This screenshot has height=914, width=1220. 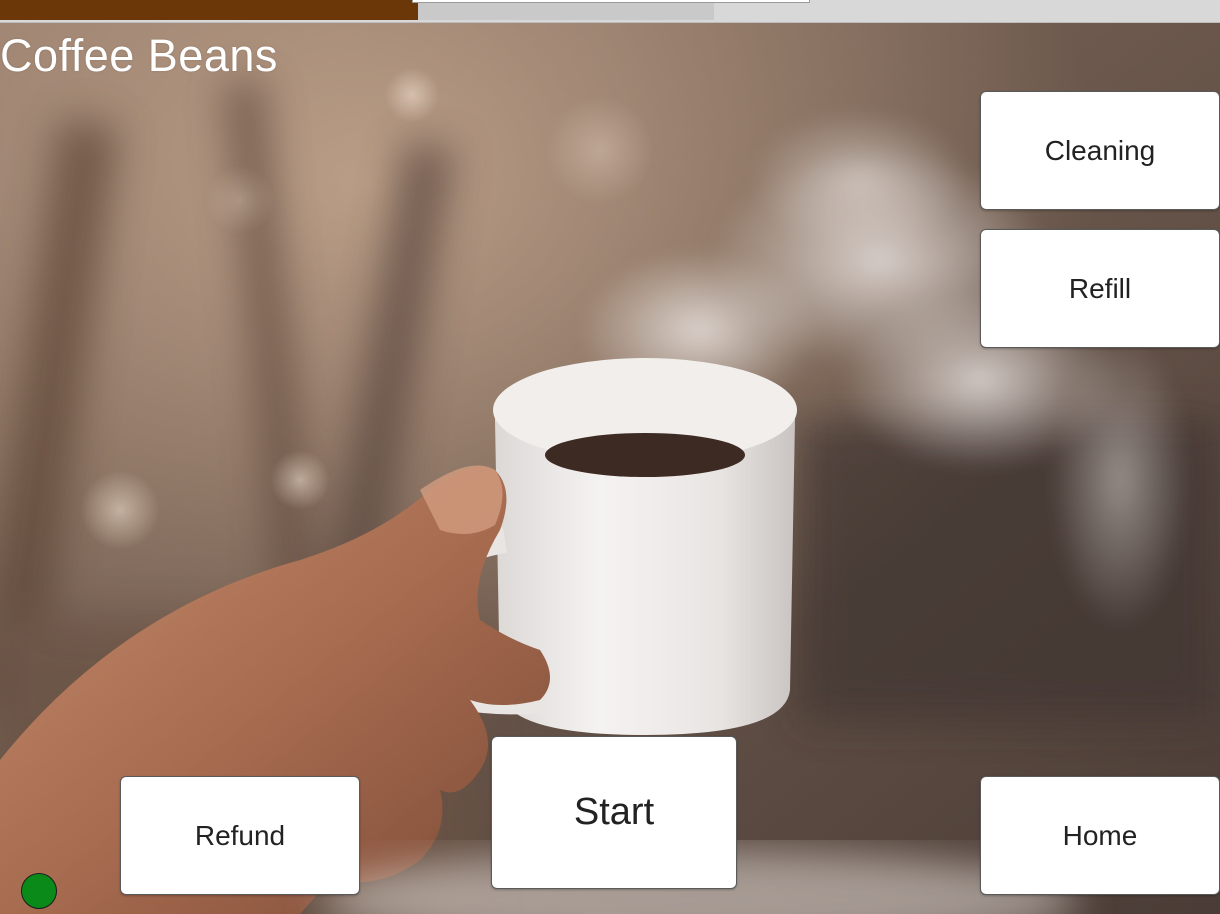 I want to click on top-input-field, so click(x=611, y=1).